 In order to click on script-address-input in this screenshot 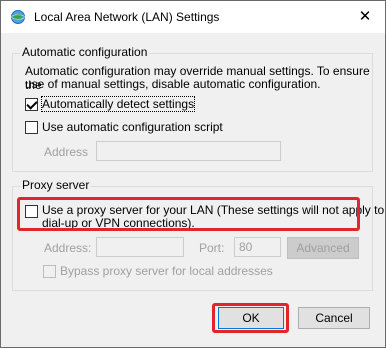, I will do `click(188, 151)`.